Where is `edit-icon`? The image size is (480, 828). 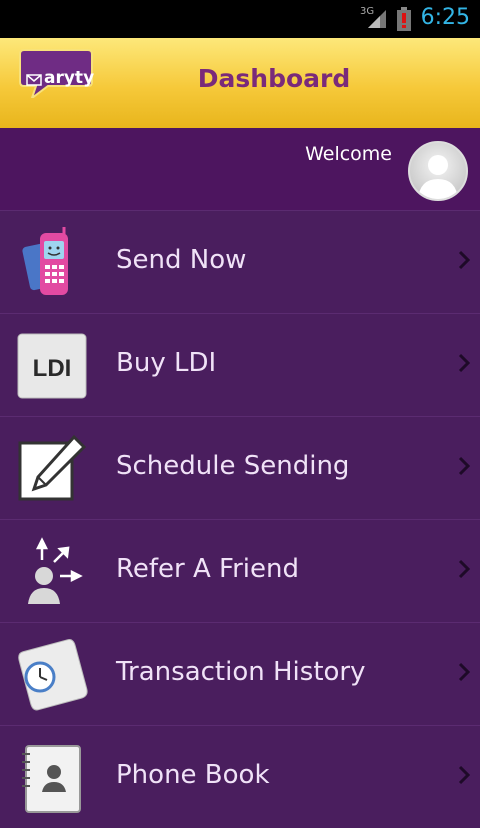 edit-icon is located at coordinates (52, 467).